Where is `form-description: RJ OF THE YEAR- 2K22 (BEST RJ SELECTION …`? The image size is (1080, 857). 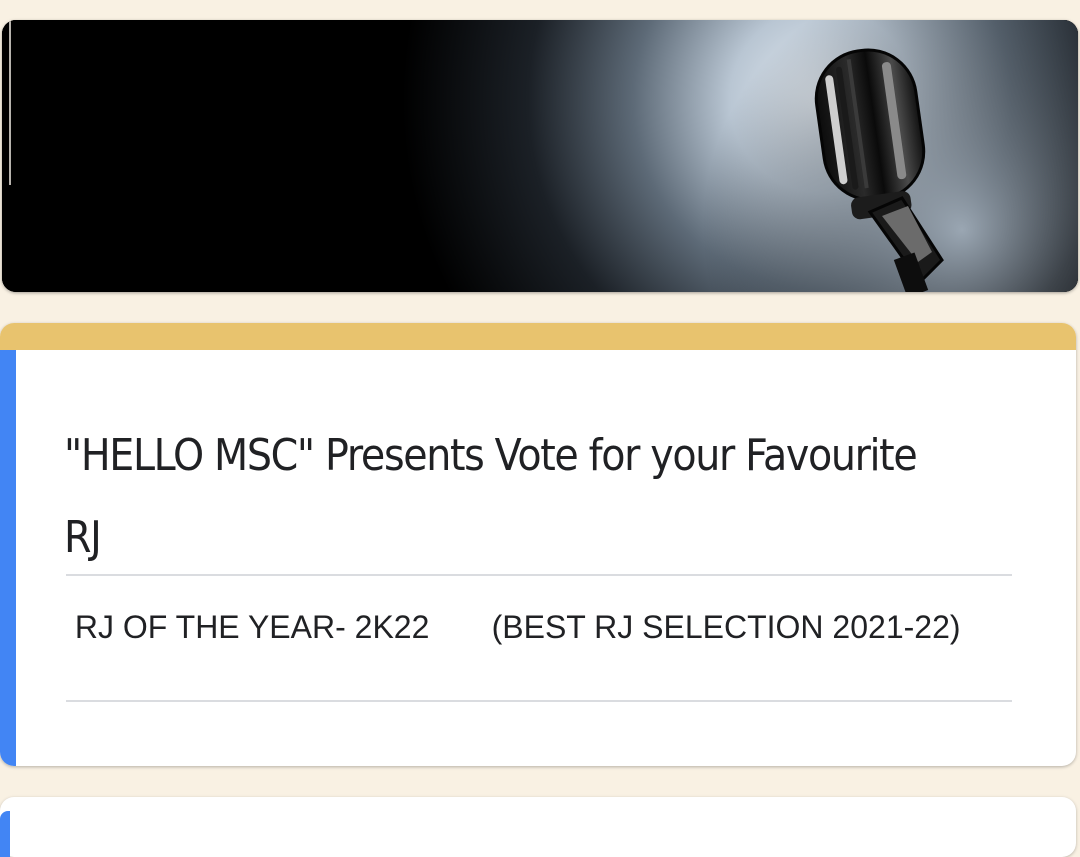 form-description: RJ OF THE YEAR- 2K22 (BEST RJ SELECTION … is located at coordinates (513, 627).